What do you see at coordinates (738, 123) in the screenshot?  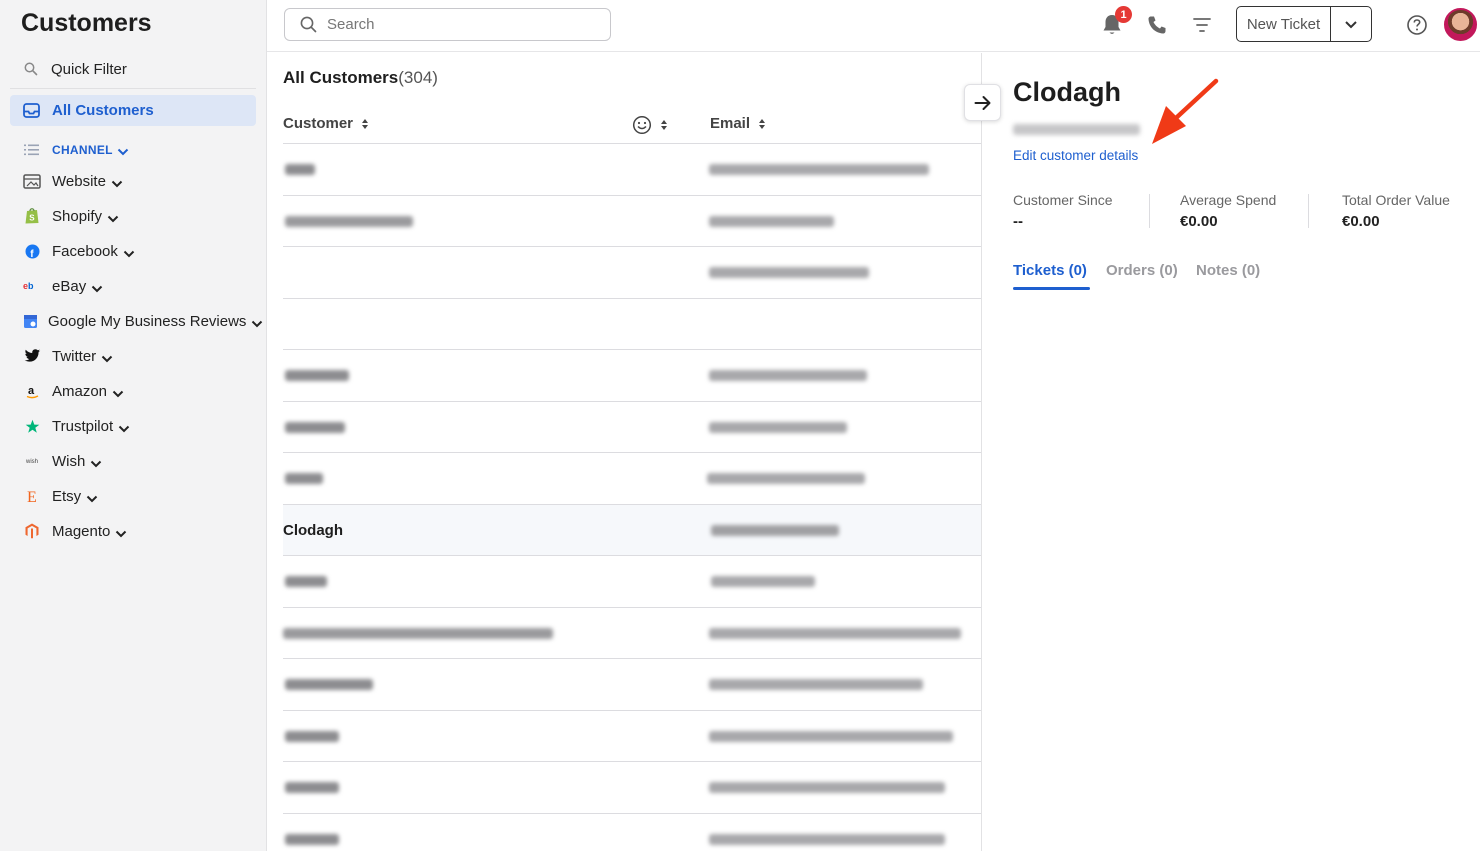 I see `column-header-email: Email` at bounding box center [738, 123].